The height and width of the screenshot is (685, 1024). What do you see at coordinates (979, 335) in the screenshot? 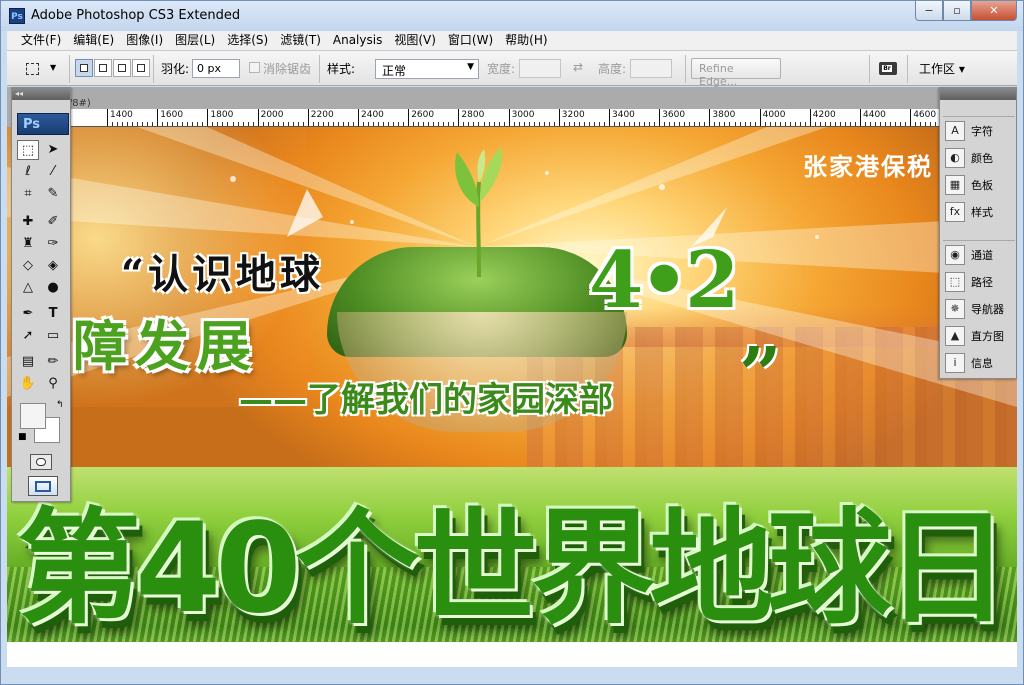
I see `panel-histogram: ▲ 直方图` at bounding box center [979, 335].